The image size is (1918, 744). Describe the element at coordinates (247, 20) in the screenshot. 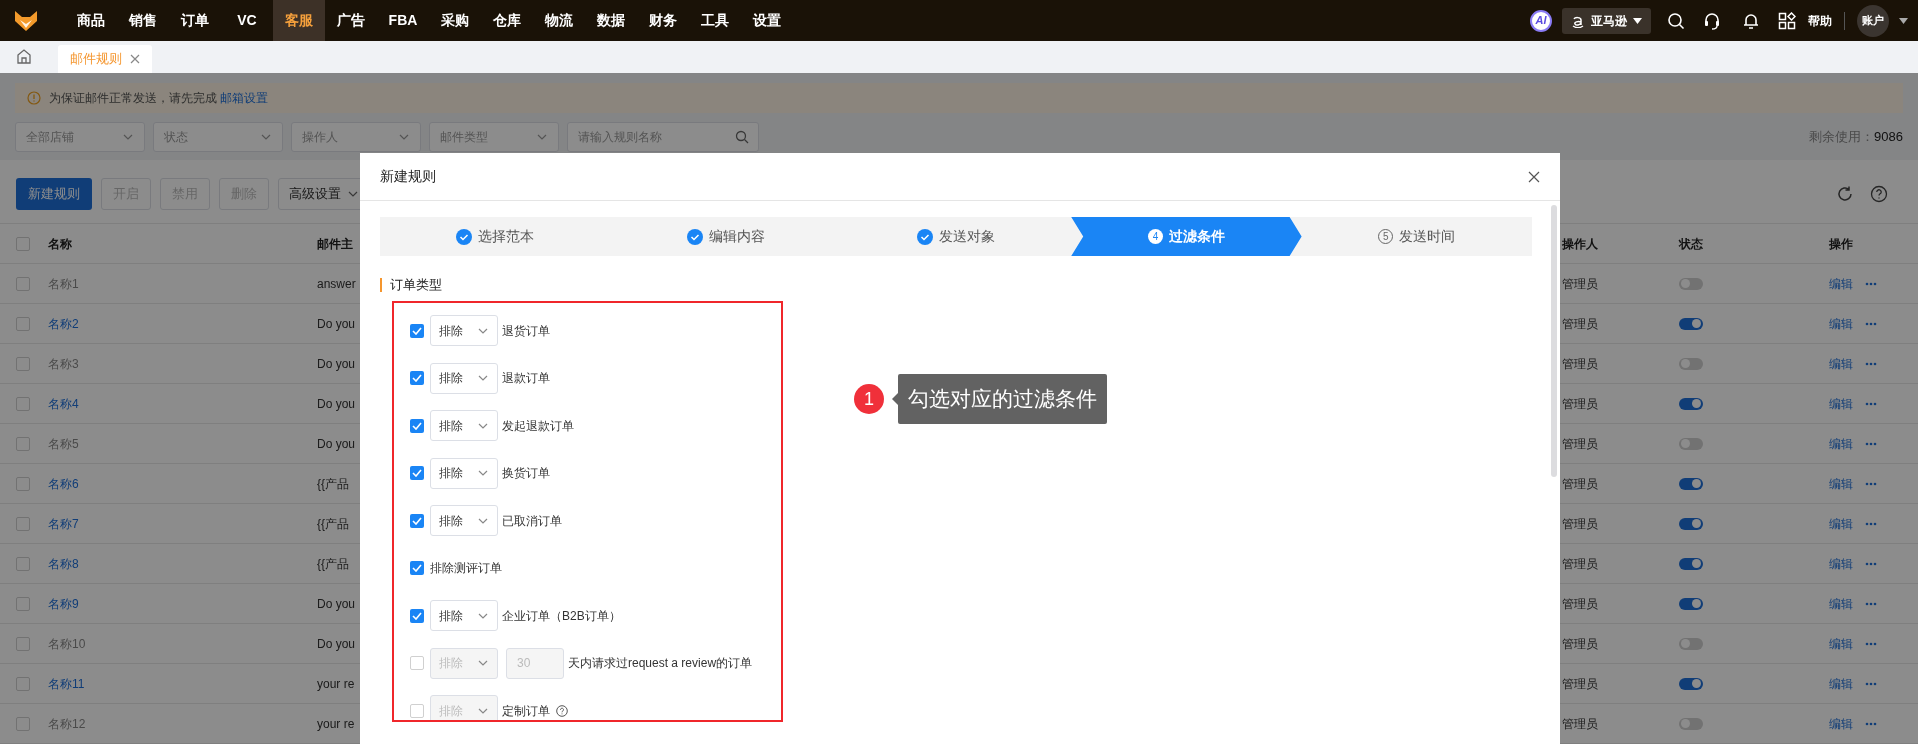

I see `nav-item: VC` at that location.